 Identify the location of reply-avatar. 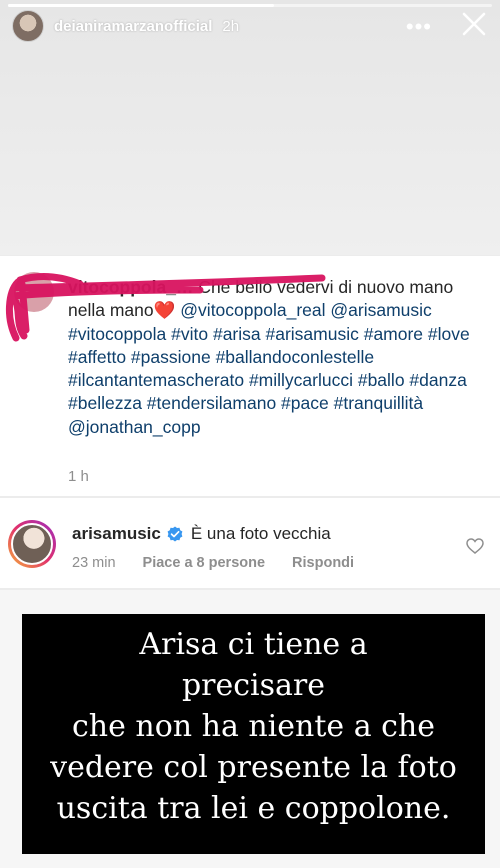
(32, 544).